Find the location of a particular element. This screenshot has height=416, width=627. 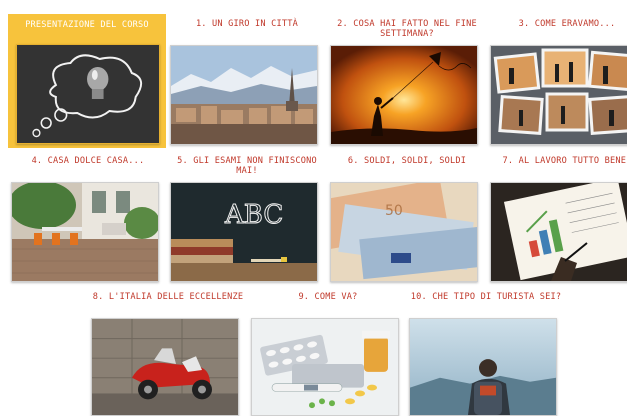

kite-sunset-image is located at coordinates (404, 95).